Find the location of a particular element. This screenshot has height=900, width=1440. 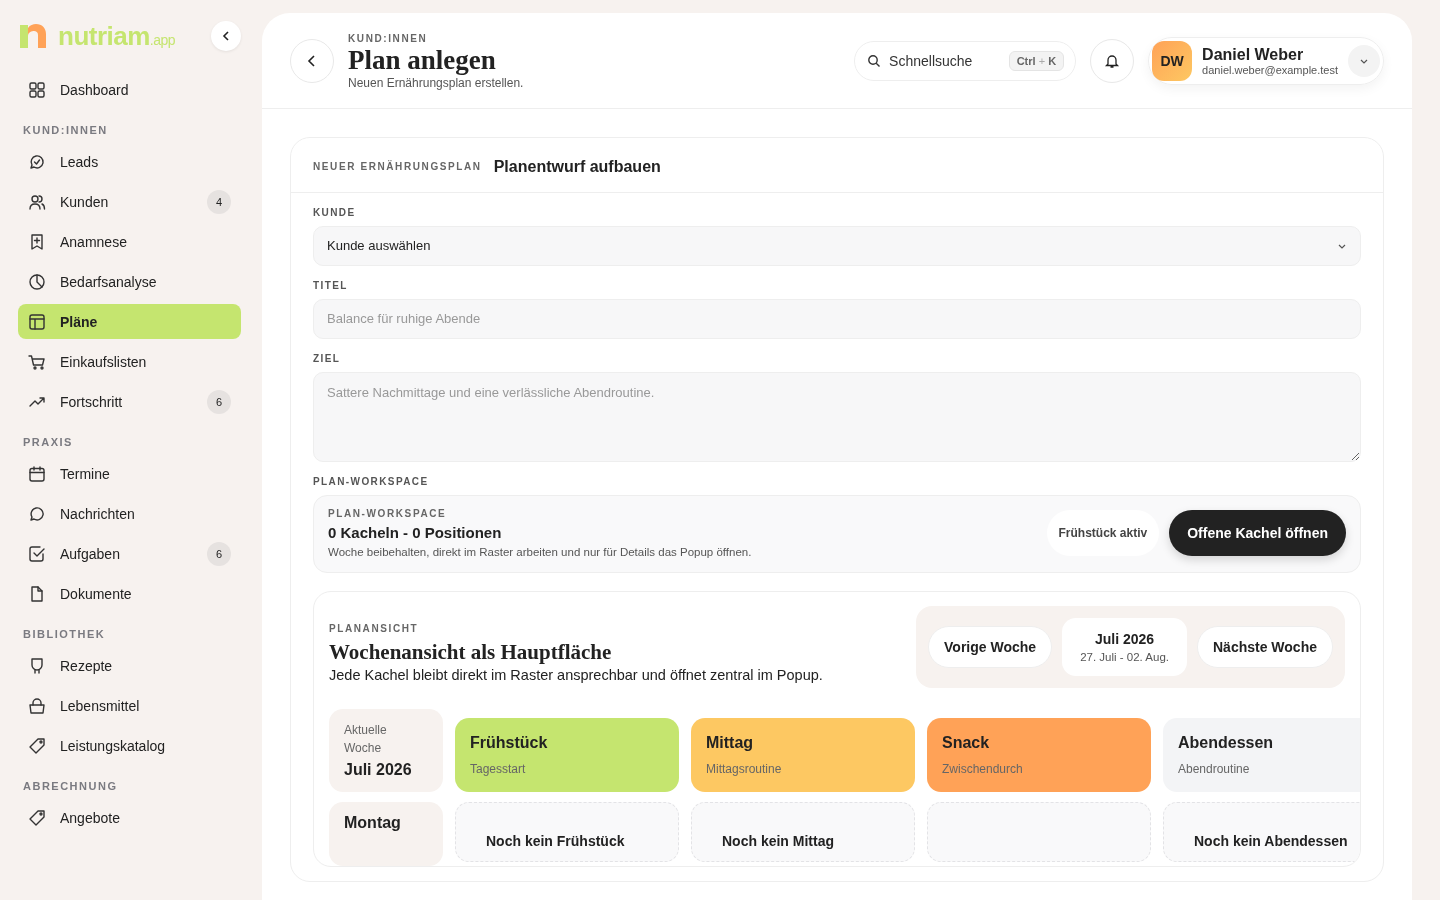

meal-column-header: Mittag Mittagsroutine is located at coordinates (803, 754).